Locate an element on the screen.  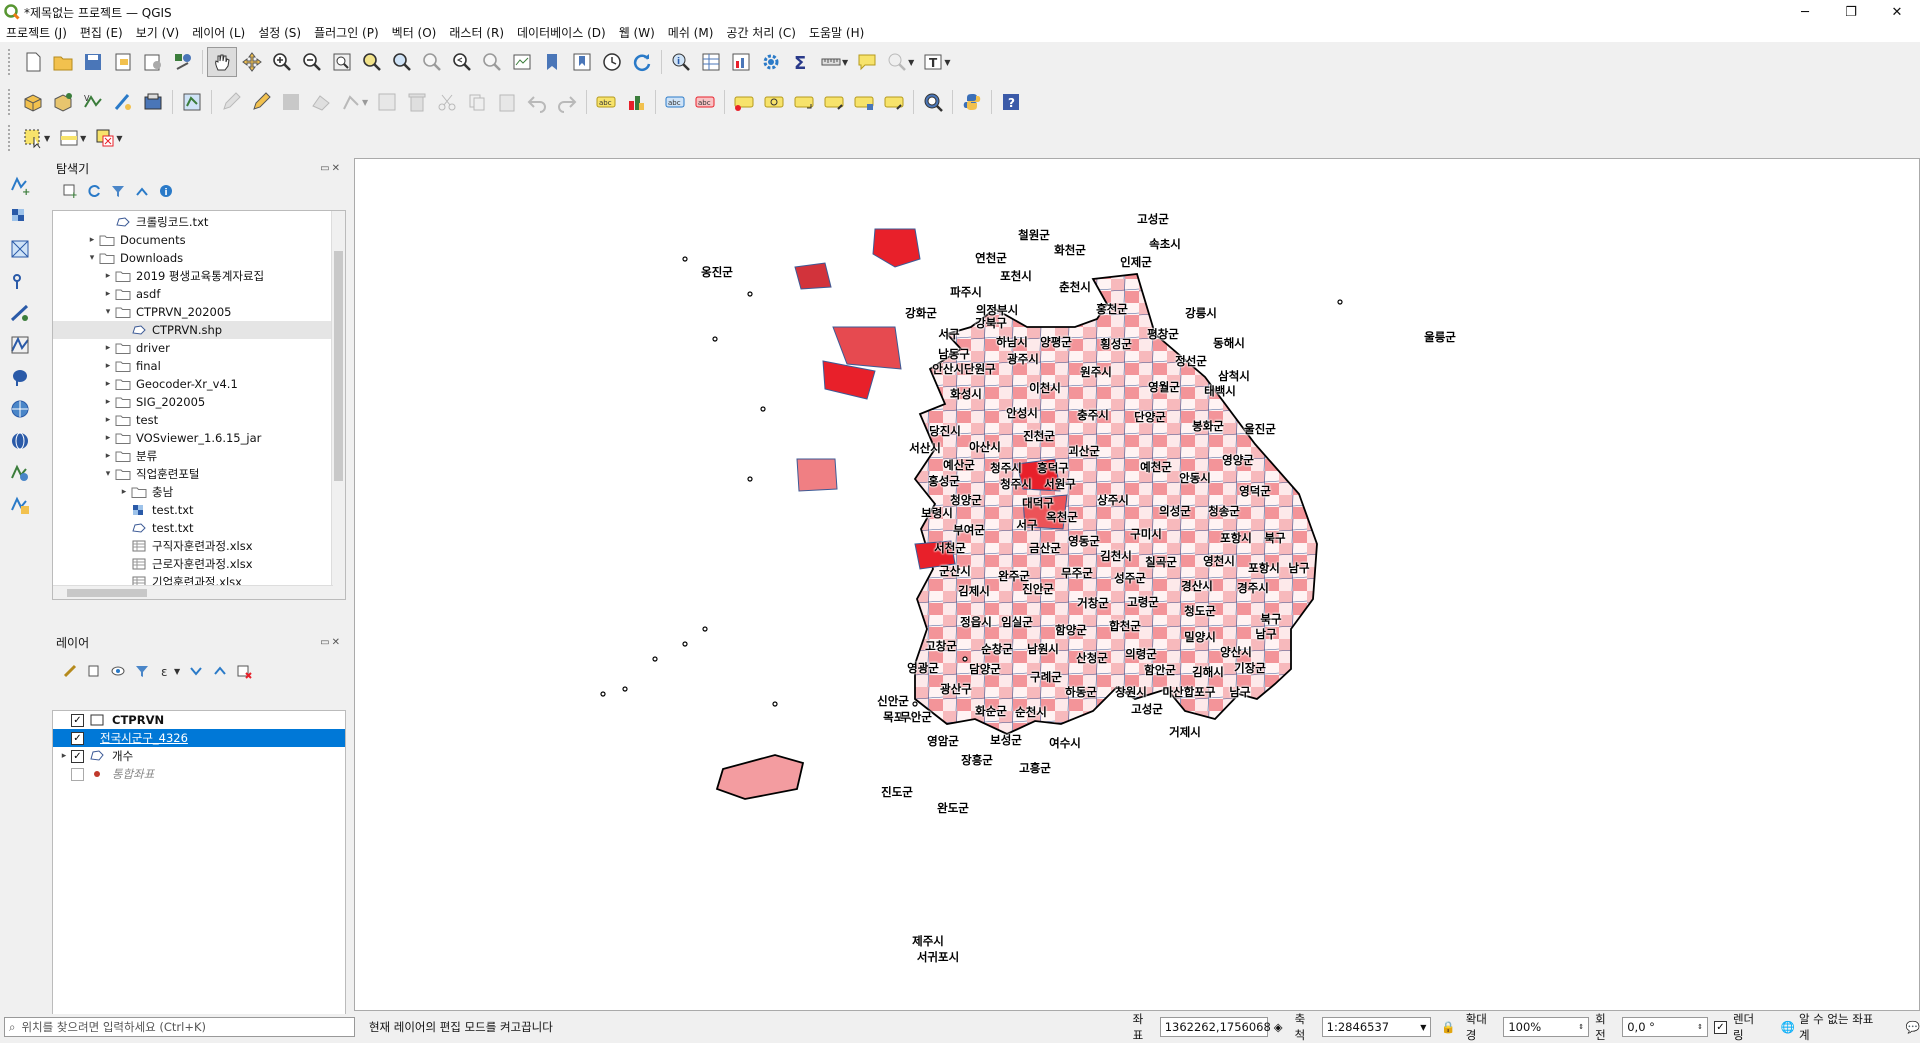
browser-item: CTPRVN.shp is located at coordinates (192, 330).